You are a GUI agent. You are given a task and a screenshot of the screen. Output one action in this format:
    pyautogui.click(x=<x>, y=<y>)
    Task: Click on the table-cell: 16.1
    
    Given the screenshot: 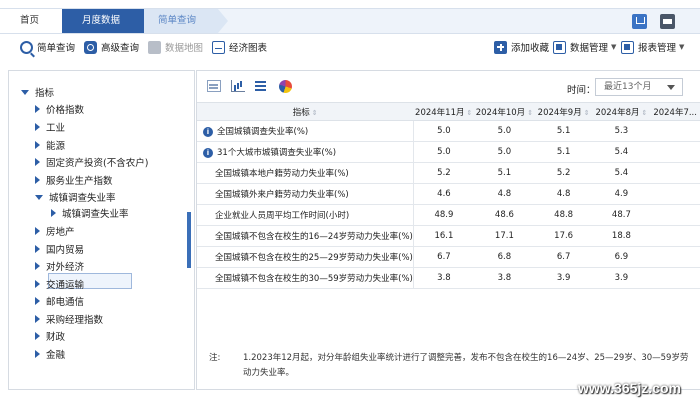 What is the action you would take?
    pyautogui.click(x=444, y=236)
    